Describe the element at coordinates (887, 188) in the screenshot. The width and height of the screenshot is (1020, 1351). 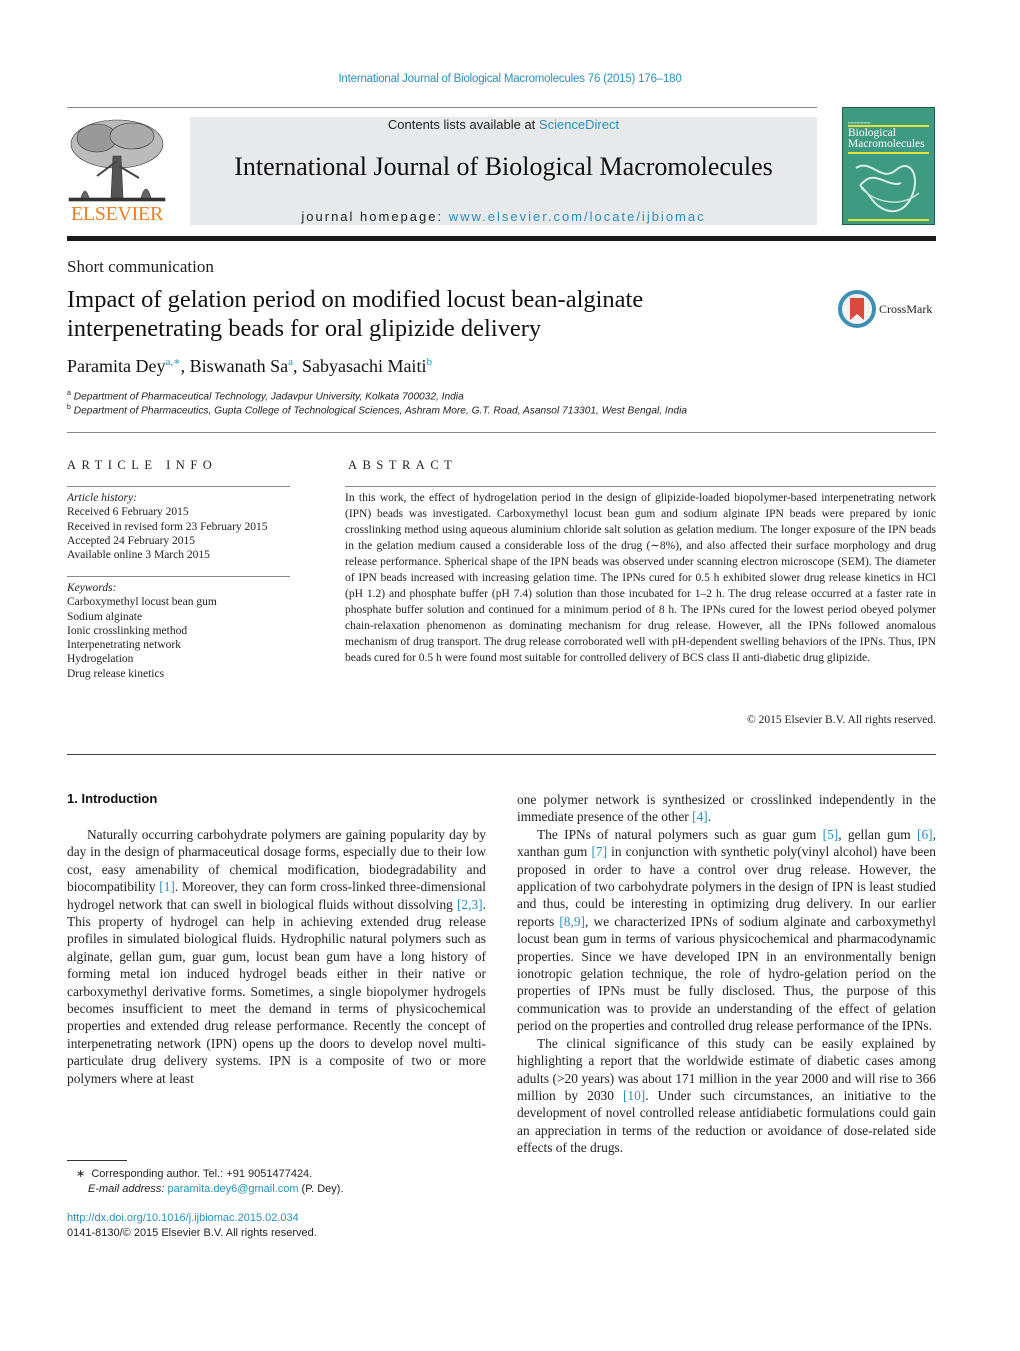
I see `protein-structure-icon` at that location.